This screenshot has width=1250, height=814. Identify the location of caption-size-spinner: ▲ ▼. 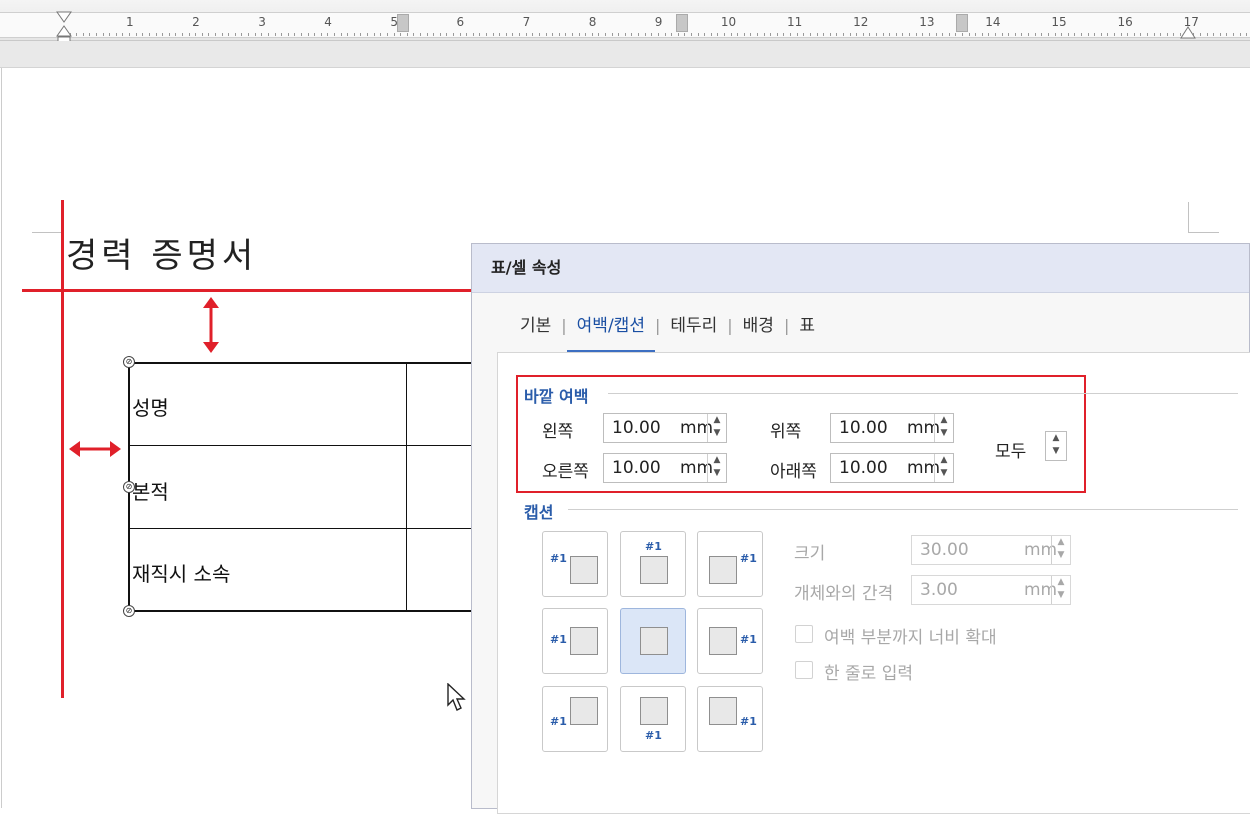
(1060, 550).